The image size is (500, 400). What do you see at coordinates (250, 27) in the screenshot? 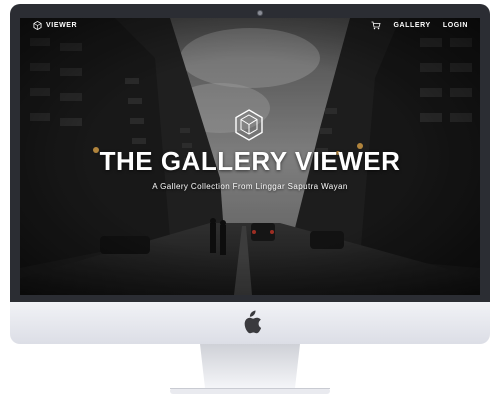
I see `navbar: VIEWER GALLERY LOGIN` at bounding box center [250, 27].